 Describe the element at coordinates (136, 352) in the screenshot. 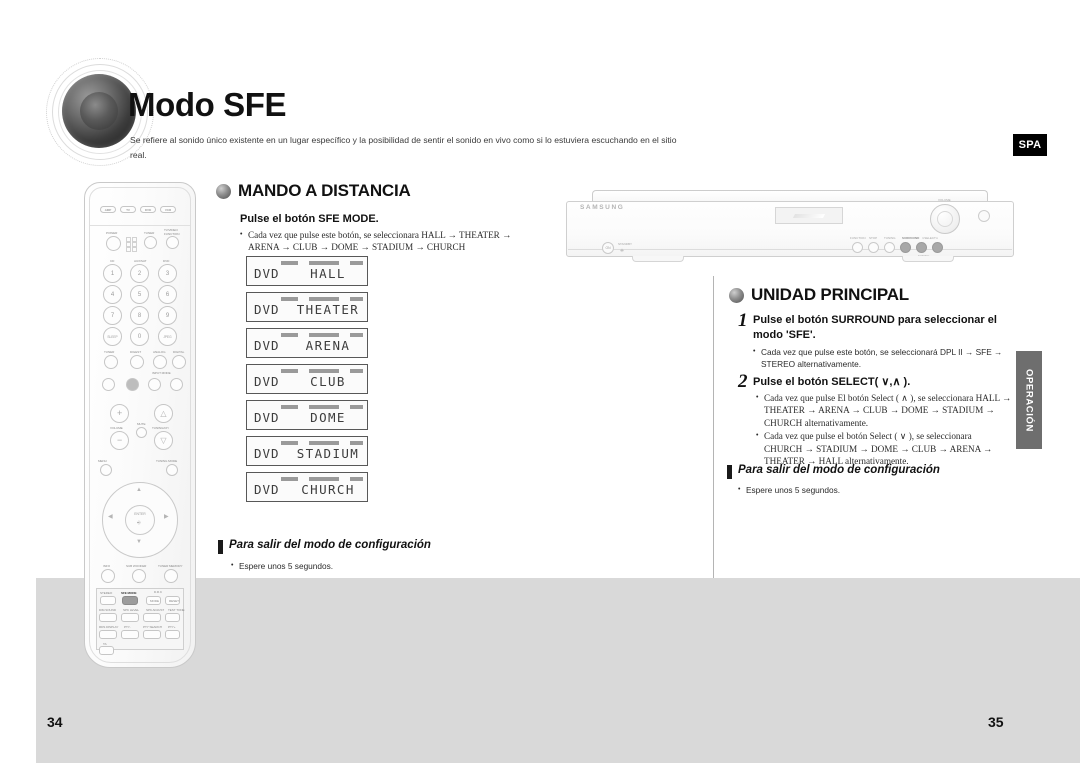

I see `remote-digest-label: DIGEST` at that location.